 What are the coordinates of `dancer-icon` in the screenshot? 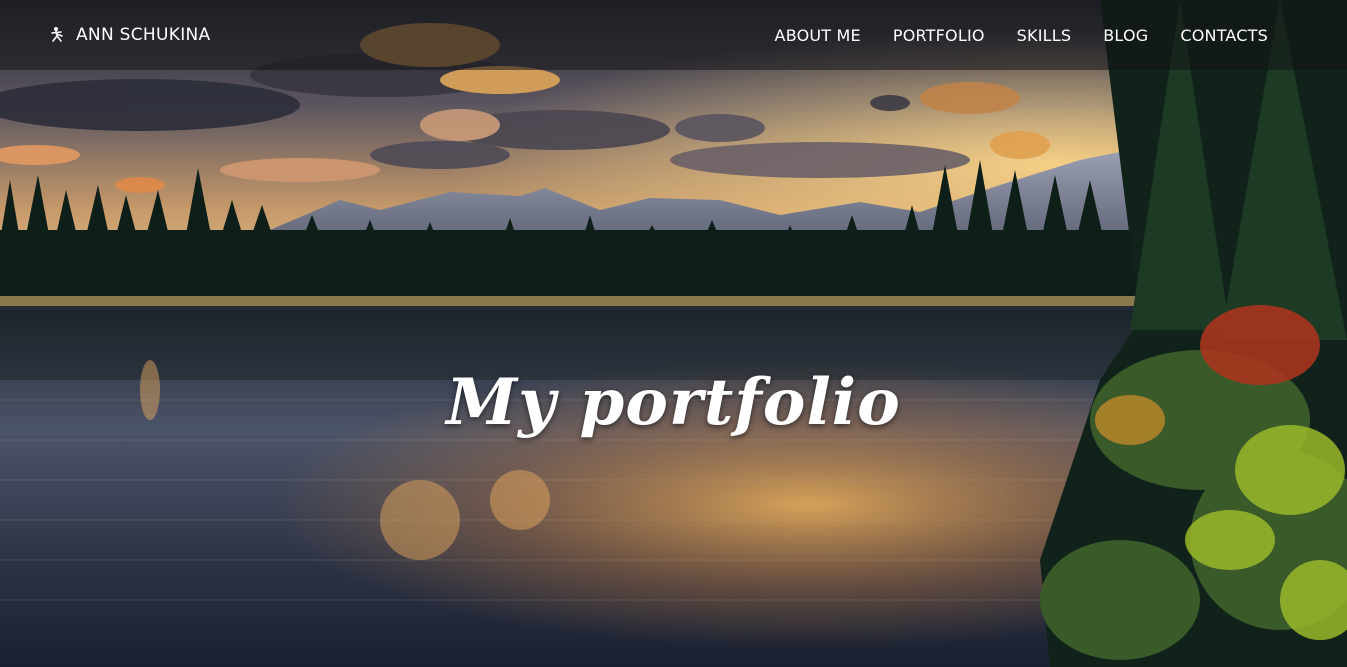 It's located at (57, 35).